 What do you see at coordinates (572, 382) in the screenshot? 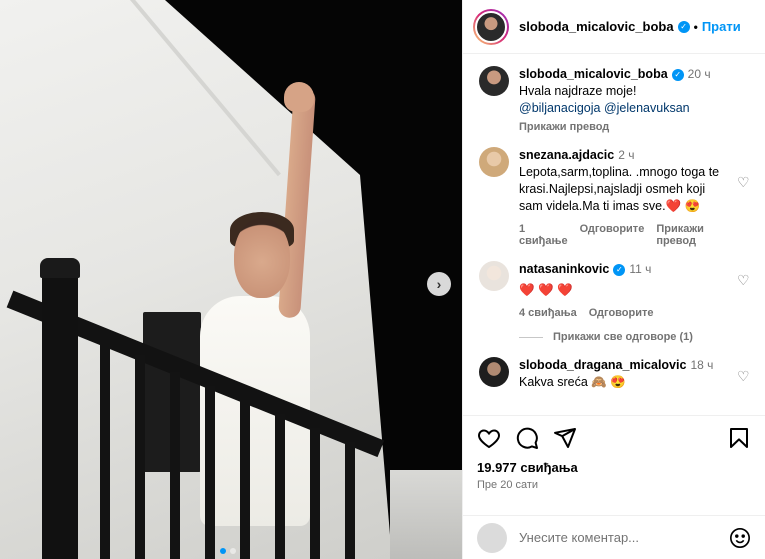
I see `comment-text: Kakva sreća 🙈 😍` at bounding box center [572, 382].